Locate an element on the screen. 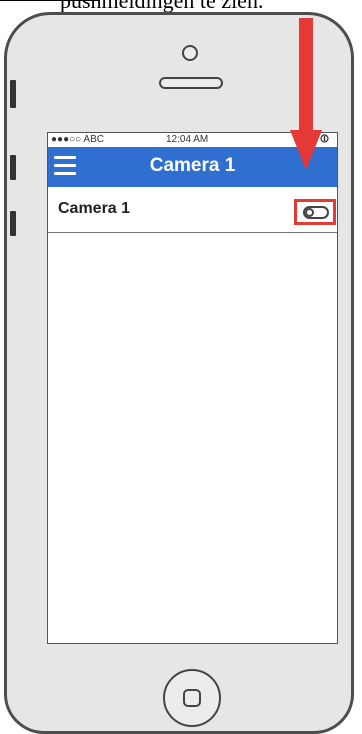 Image resolution: width=362 pixels, height=734 pixels. down-arrow-annotation is located at coordinates (306, 76).